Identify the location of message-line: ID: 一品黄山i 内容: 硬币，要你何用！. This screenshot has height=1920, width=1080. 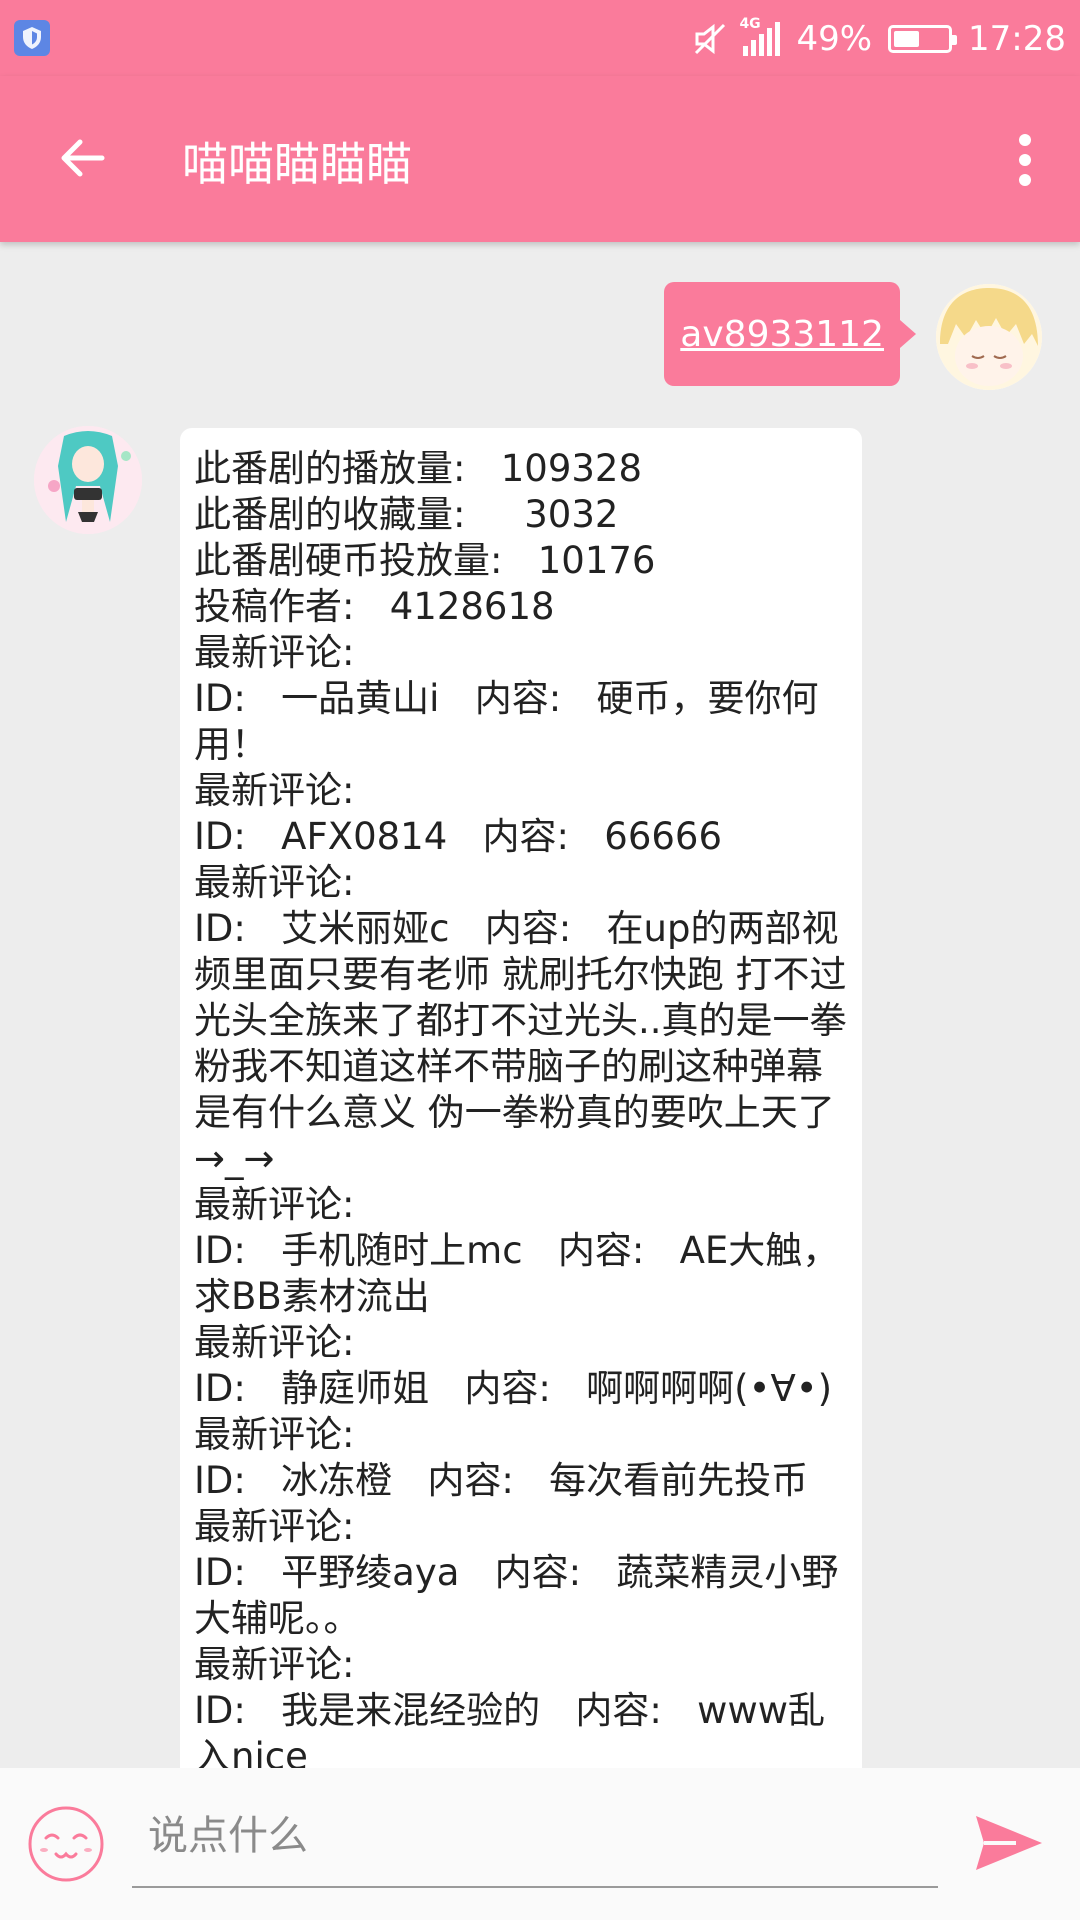
(506, 721).